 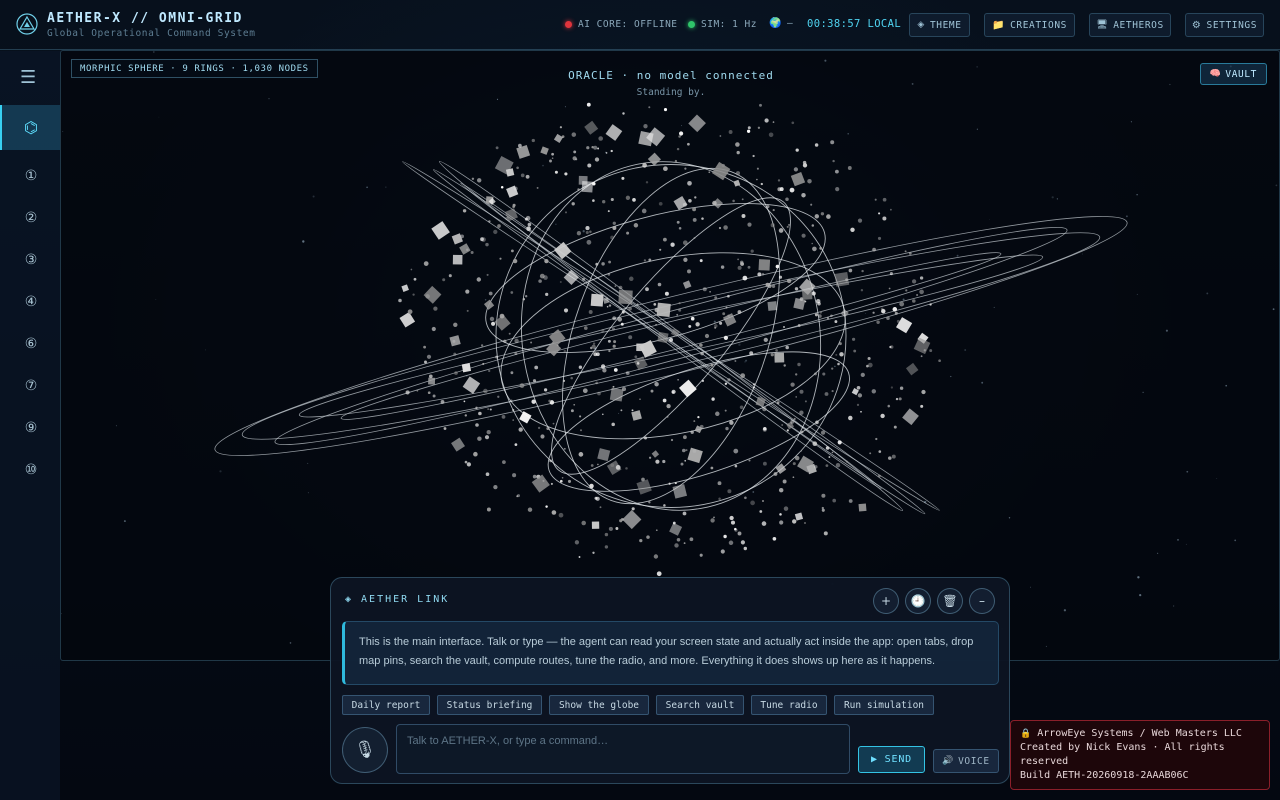 I want to click on hexagon-icon: ⌬, so click(x=31, y=127).